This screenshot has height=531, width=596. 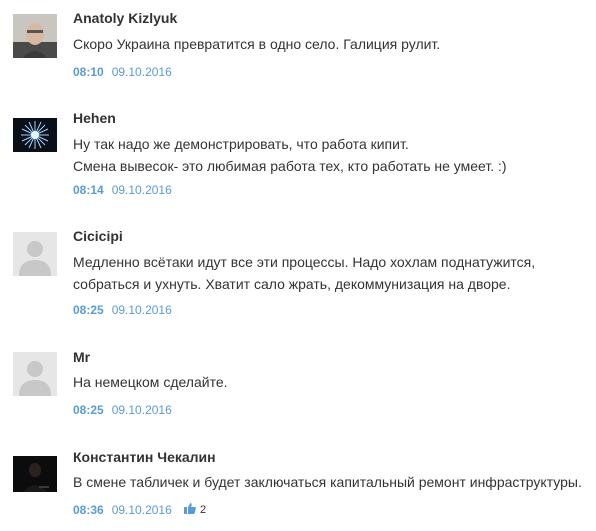 What do you see at coordinates (98, 236) in the screenshot?
I see `comment-author: Cicicipi` at bounding box center [98, 236].